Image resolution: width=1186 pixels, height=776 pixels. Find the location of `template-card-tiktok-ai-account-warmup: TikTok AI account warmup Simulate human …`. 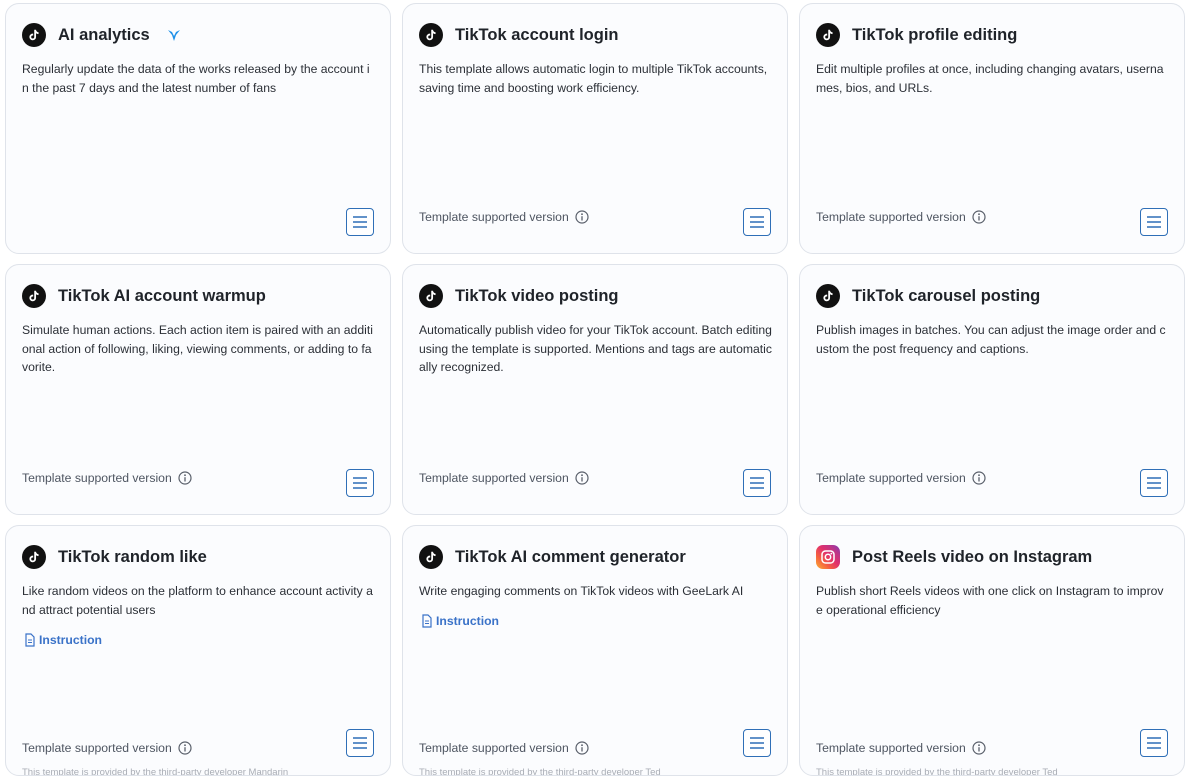

template-card-tiktok-ai-account-warmup: TikTok AI account warmup Simulate human … is located at coordinates (198, 389).